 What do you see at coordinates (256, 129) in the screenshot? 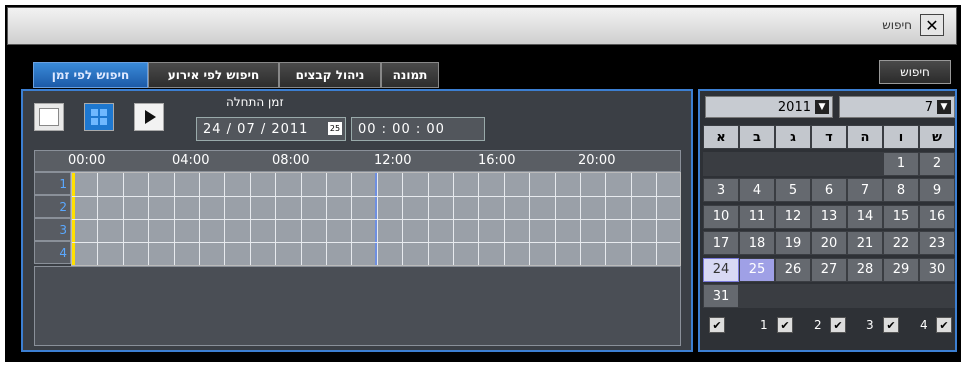
I see `start-date-value: 24 / 07 / 2011` at bounding box center [256, 129].